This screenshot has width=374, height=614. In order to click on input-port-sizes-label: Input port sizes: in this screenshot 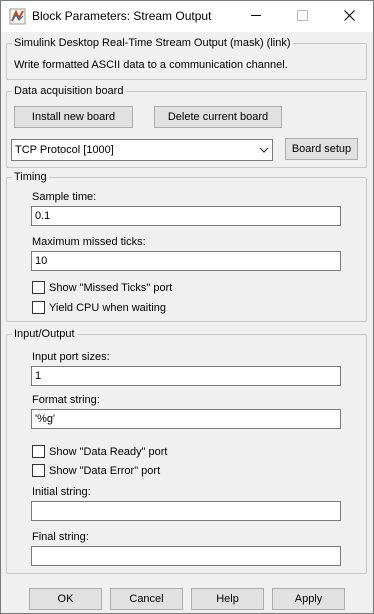, I will do `click(71, 357)`.